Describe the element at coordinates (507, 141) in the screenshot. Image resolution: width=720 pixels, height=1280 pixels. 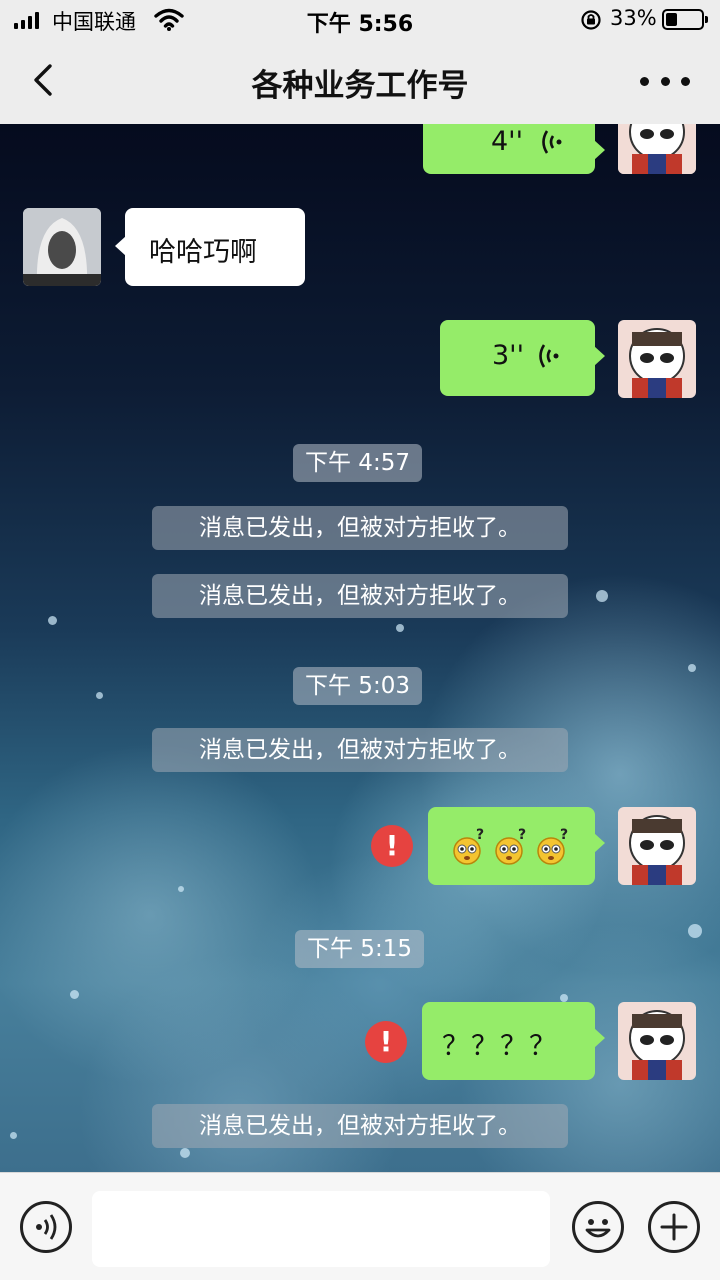
I see `voice-duration: 4''` at that location.